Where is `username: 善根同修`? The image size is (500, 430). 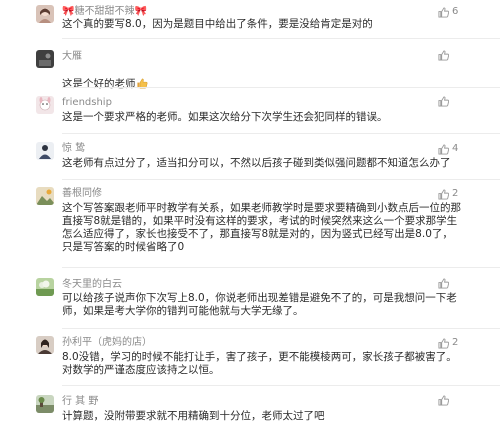
username: 善根同修 is located at coordinates (82, 194).